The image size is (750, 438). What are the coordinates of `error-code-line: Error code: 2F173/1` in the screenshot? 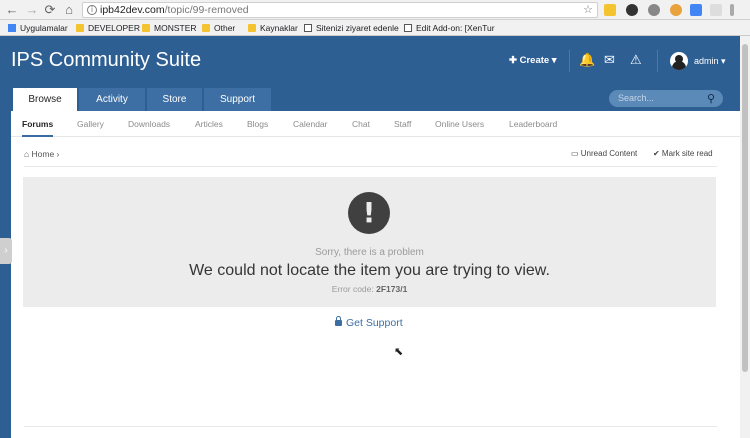 It's located at (369, 289).